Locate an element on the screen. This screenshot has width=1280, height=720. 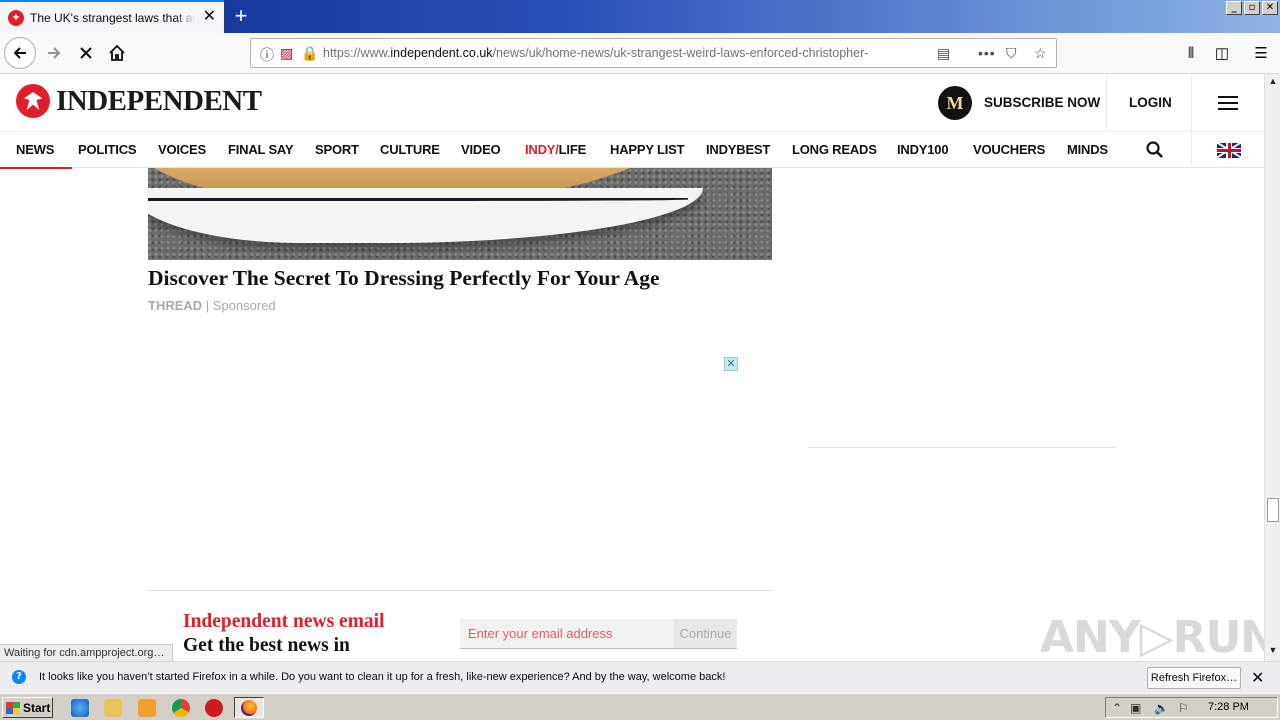
forward-button is located at coordinates (54, 53).